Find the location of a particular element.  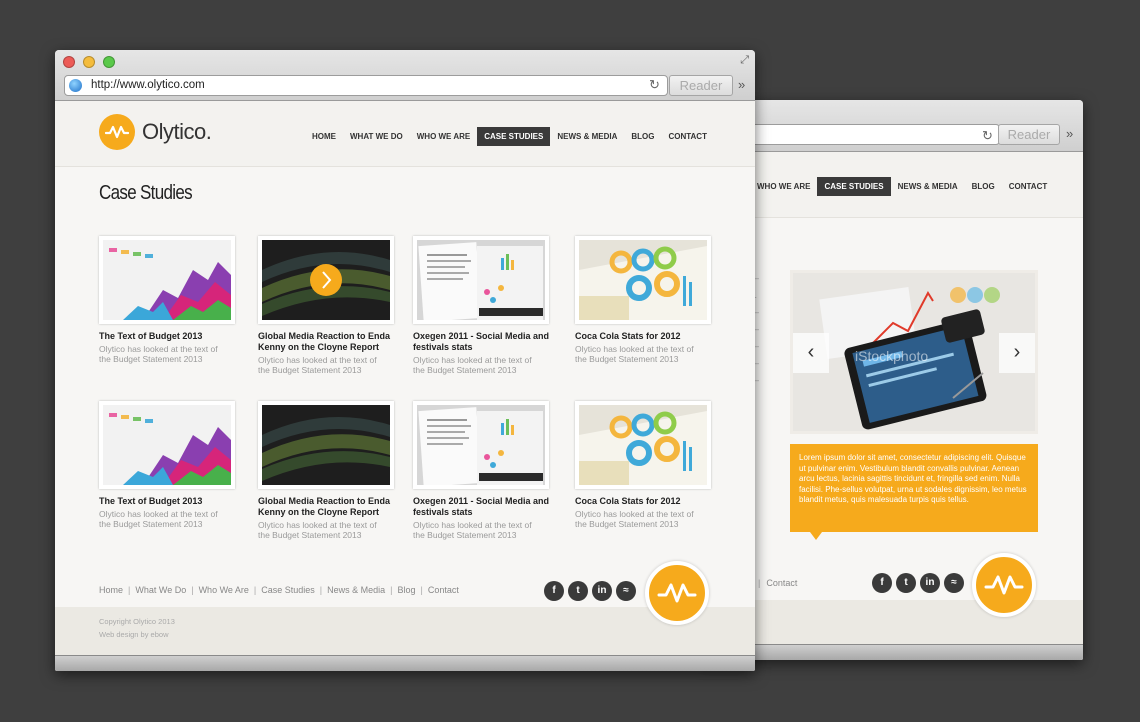

nav-home: HOME is located at coordinates (324, 136).